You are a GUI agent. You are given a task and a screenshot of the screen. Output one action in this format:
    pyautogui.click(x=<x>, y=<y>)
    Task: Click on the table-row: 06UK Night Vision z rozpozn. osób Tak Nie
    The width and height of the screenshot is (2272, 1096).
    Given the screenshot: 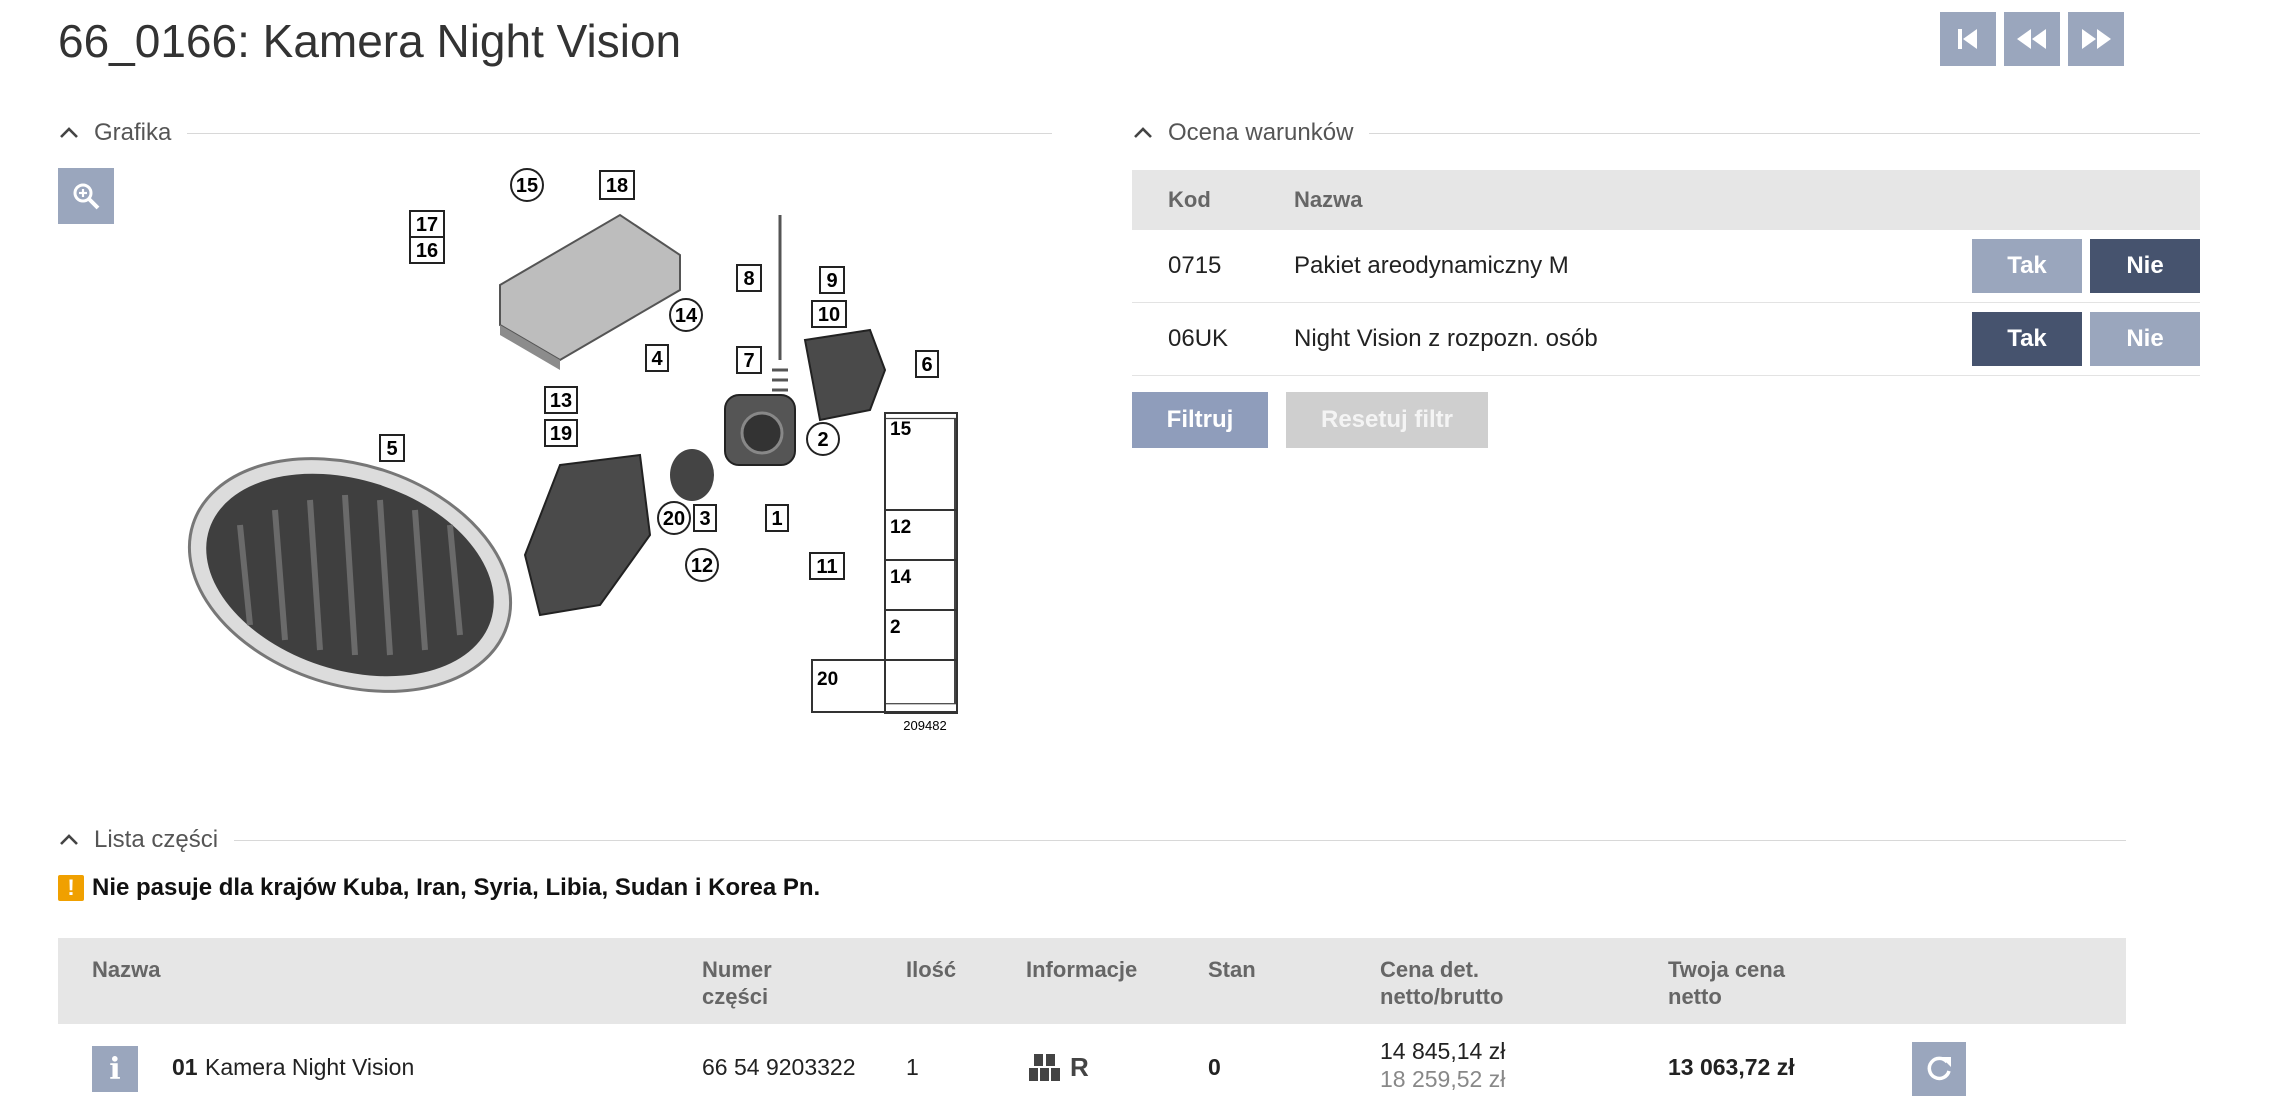 What is the action you would take?
    pyautogui.click(x=1666, y=339)
    